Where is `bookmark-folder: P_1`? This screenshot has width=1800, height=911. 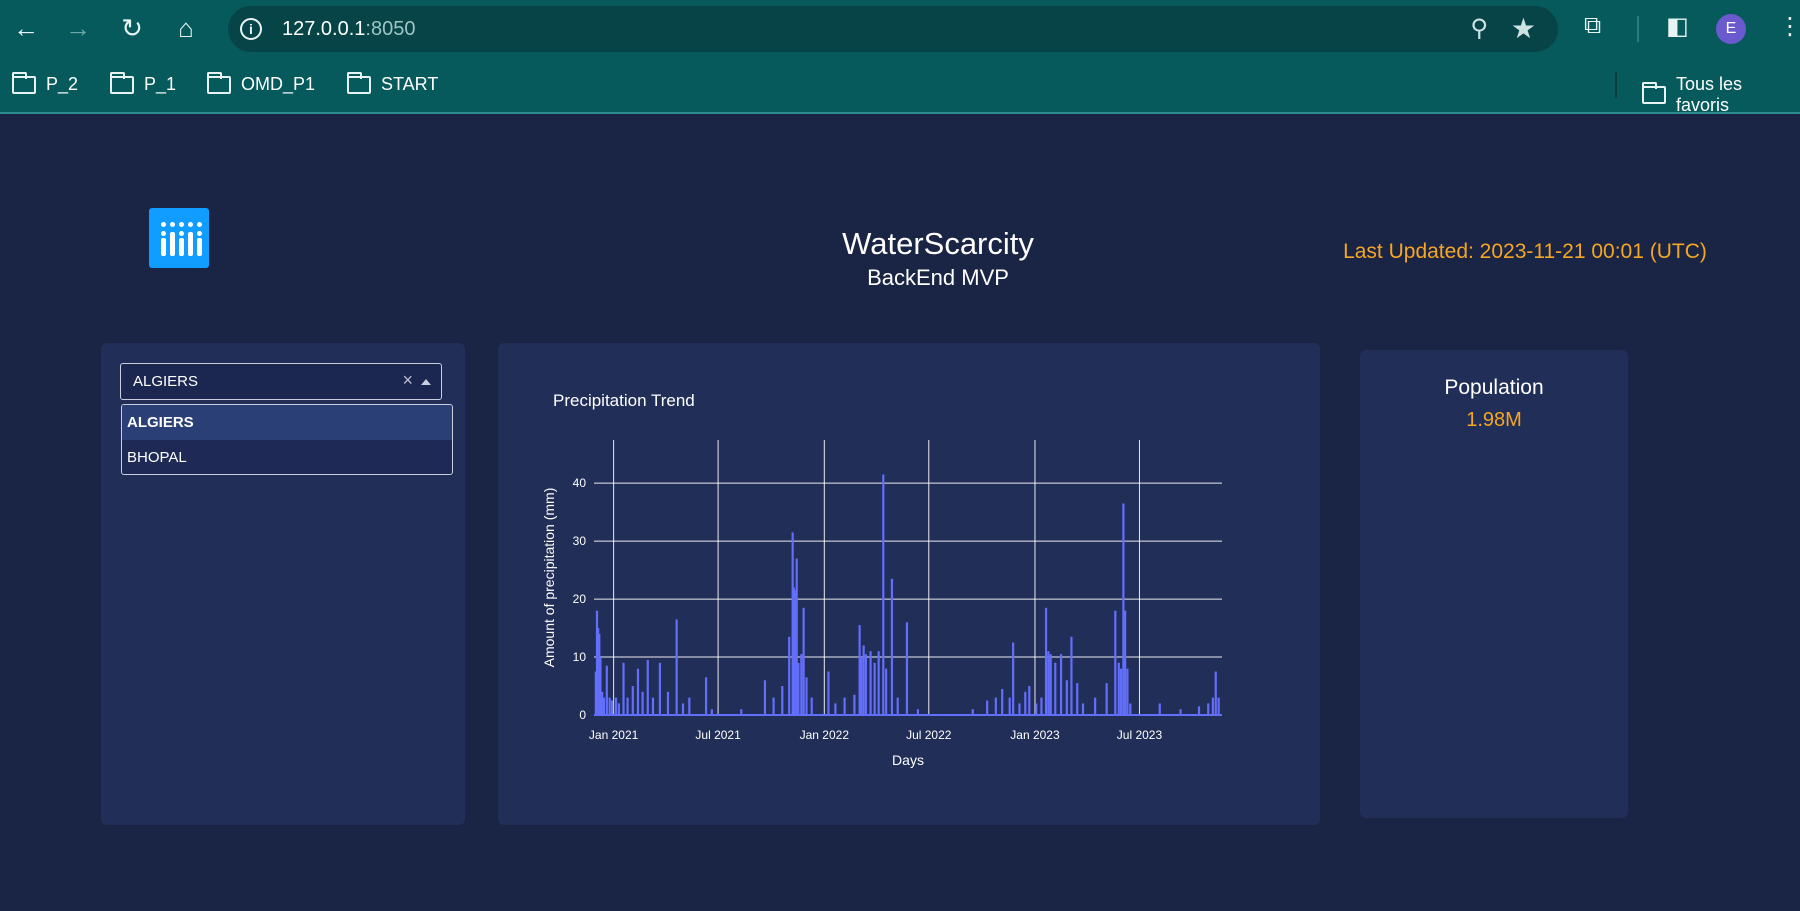
bookmark-folder: P_1 is located at coordinates (143, 83).